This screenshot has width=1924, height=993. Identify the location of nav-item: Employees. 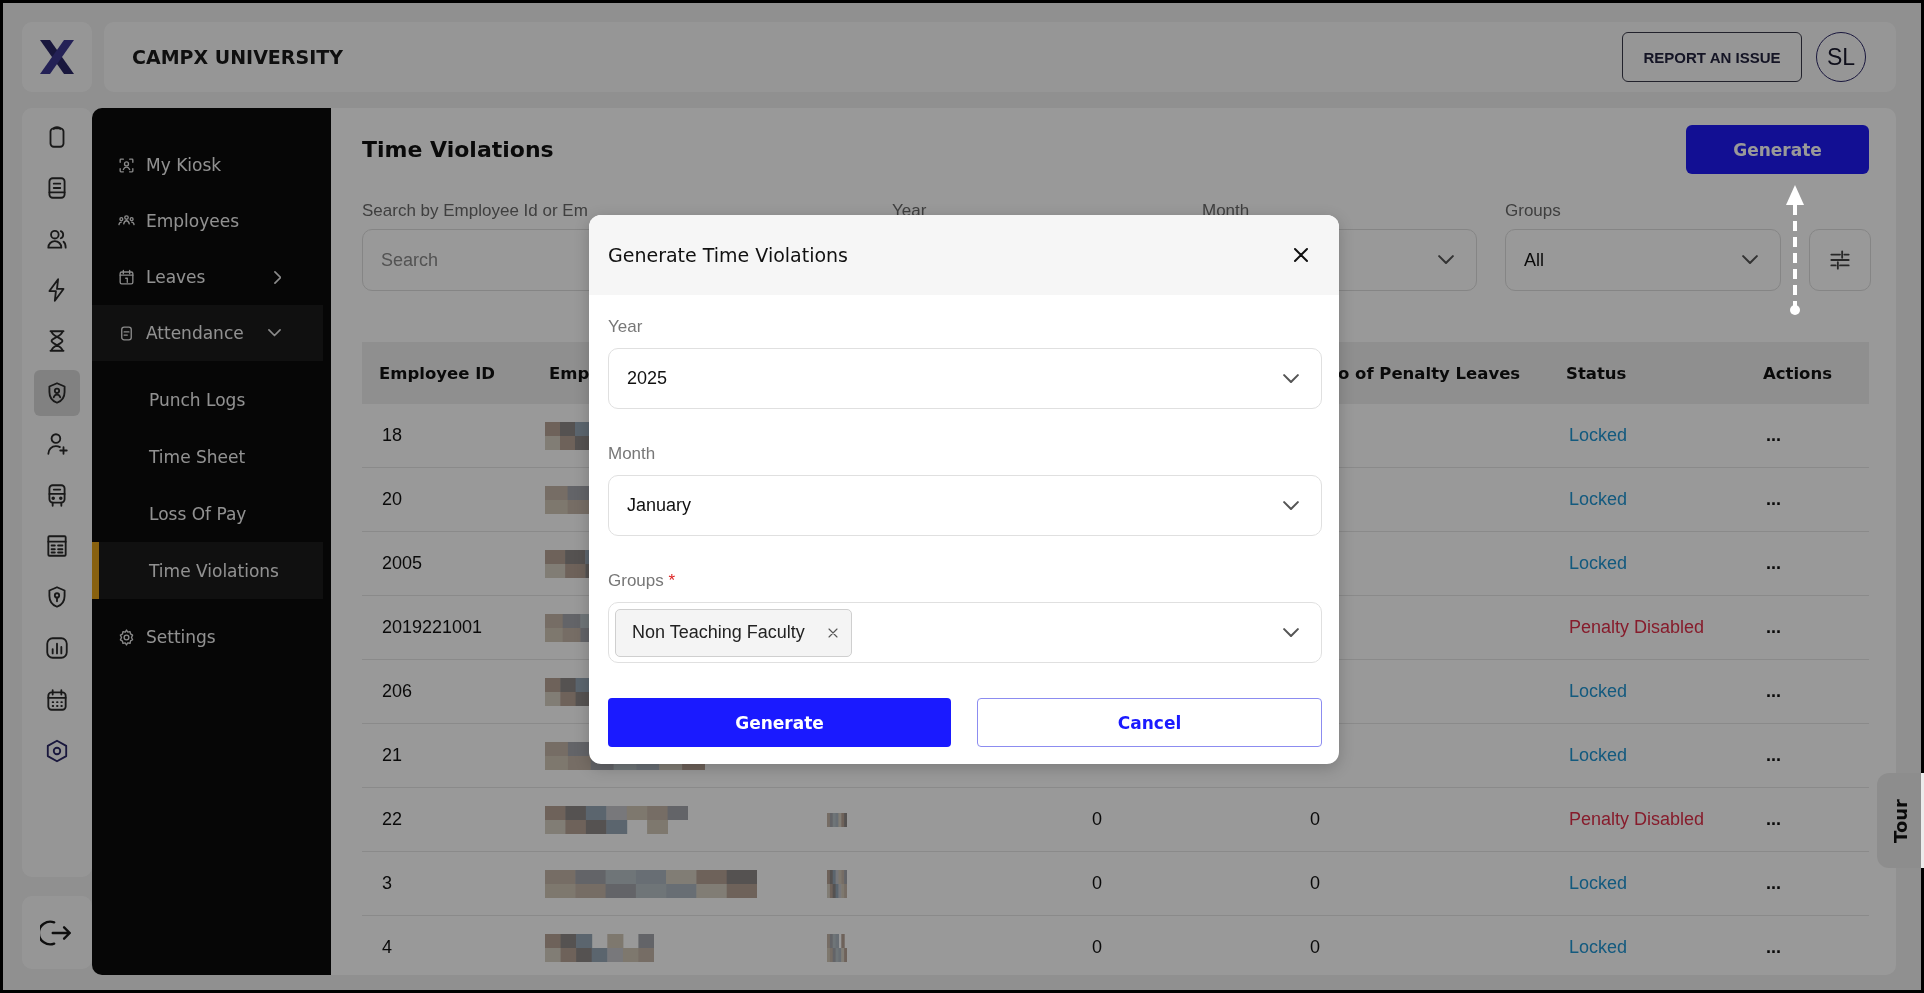
(207, 221).